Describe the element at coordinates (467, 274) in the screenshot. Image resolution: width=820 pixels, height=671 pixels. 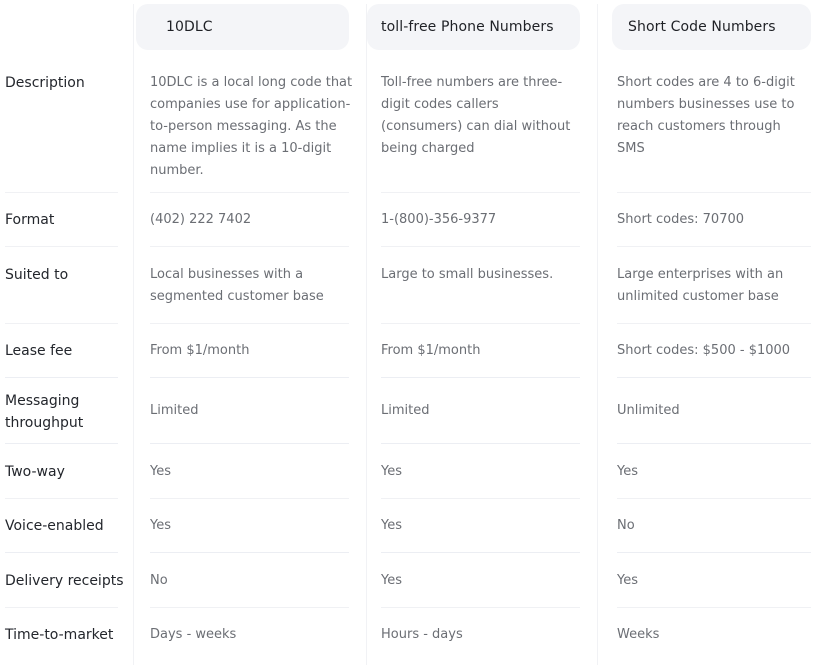
I see `table-cell: Large to small businesses.` at that location.